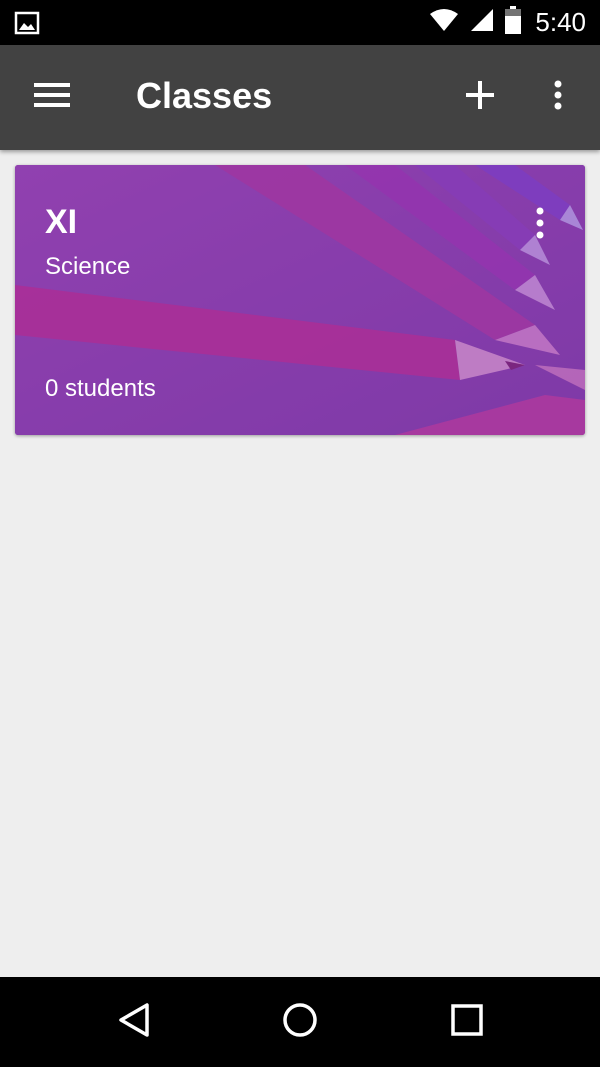 The image size is (600, 1067). I want to click on navigation-bar, so click(300, 1022).